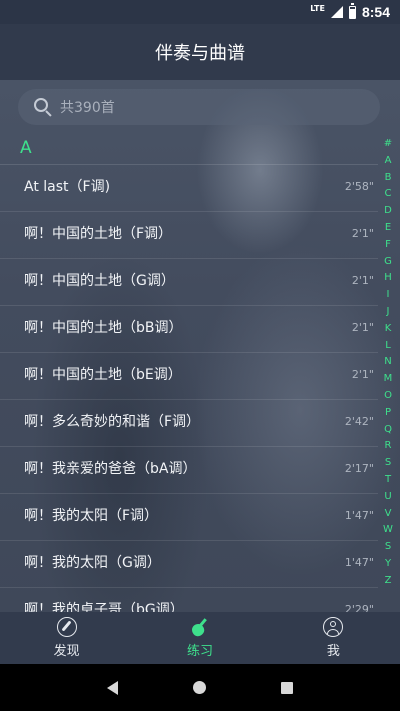 The width and height of the screenshot is (400, 711). What do you see at coordinates (199, 628) in the screenshot?
I see `violin-icon` at bounding box center [199, 628].